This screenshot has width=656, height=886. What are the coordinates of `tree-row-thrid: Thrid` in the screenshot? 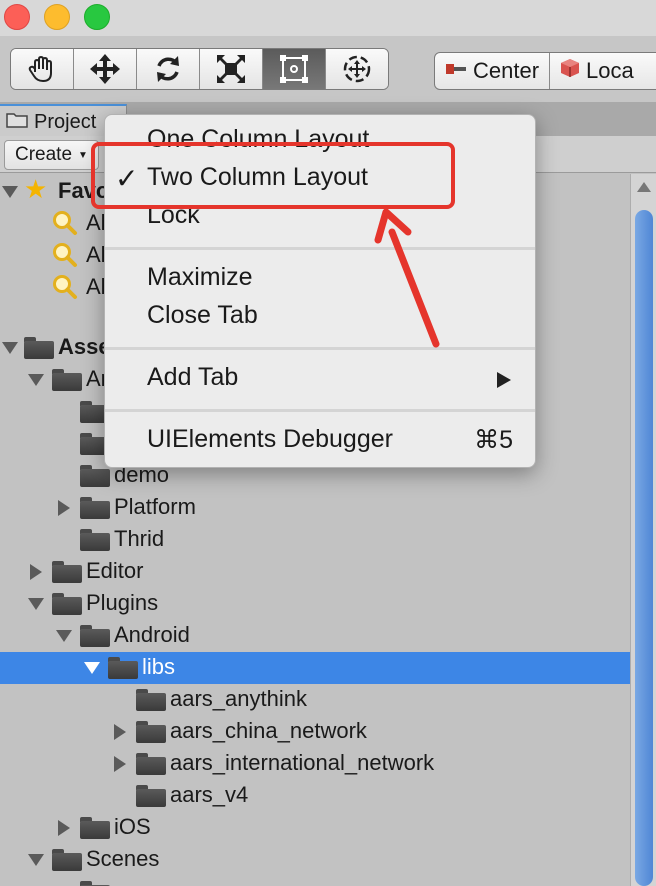 It's located at (315, 540).